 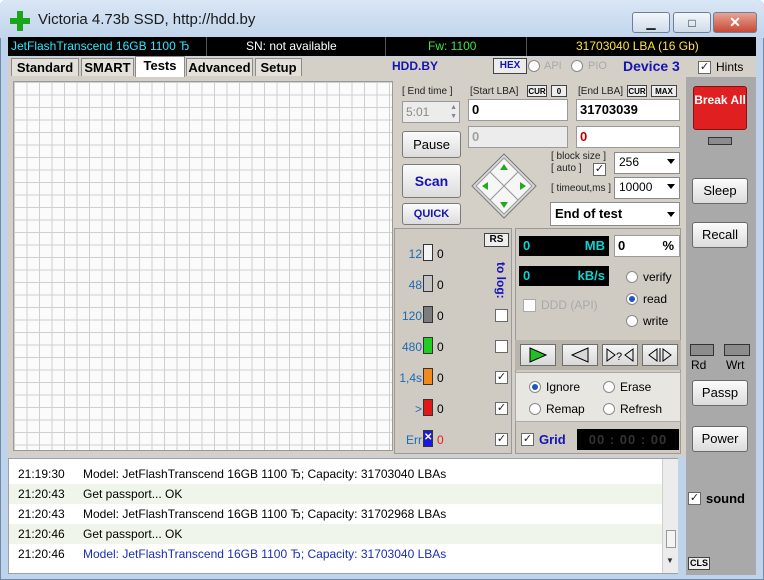 What do you see at coordinates (534, 66) in the screenshot?
I see `api-radio` at bounding box center [534, 66].